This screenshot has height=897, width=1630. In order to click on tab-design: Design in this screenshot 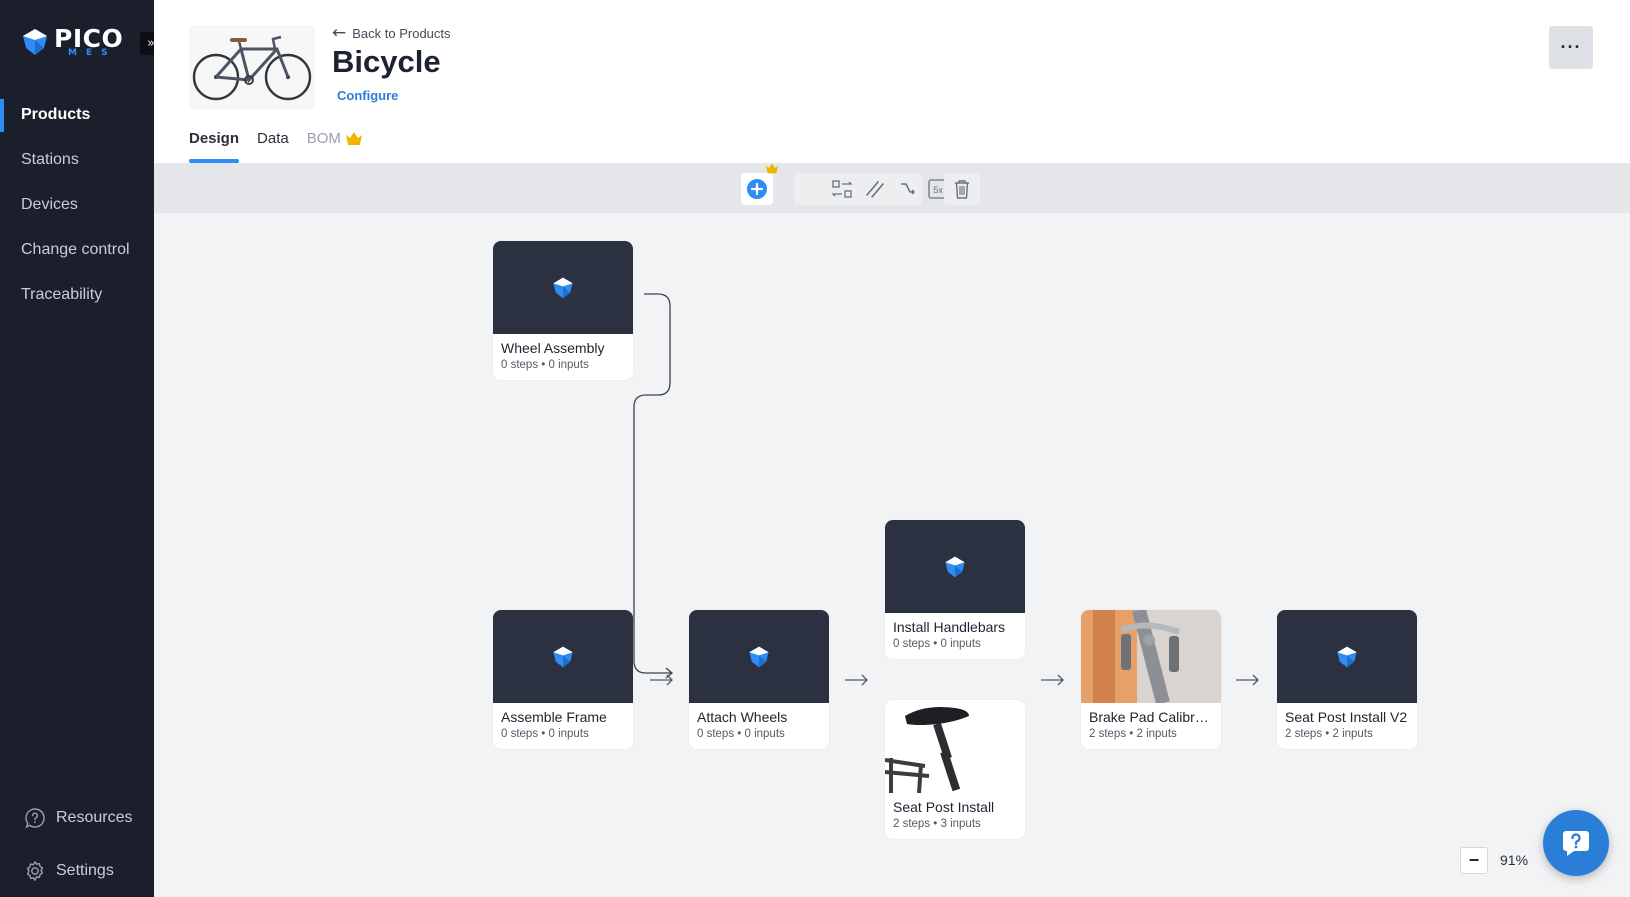, I will do `click(214, 143)`.